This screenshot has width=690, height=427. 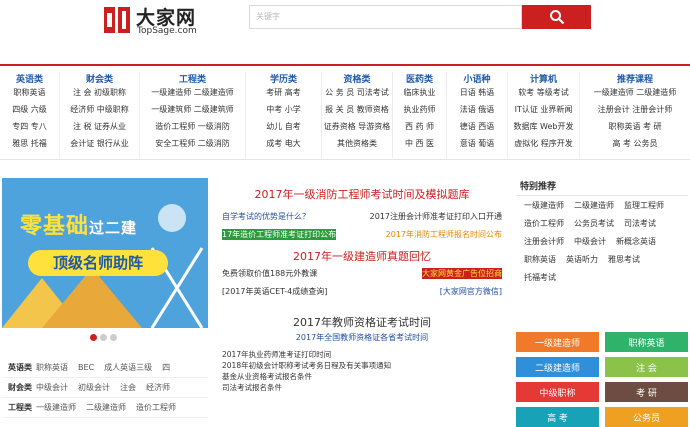 I want to click on recommend-link: 职称英语, so click(x=540, y=263).